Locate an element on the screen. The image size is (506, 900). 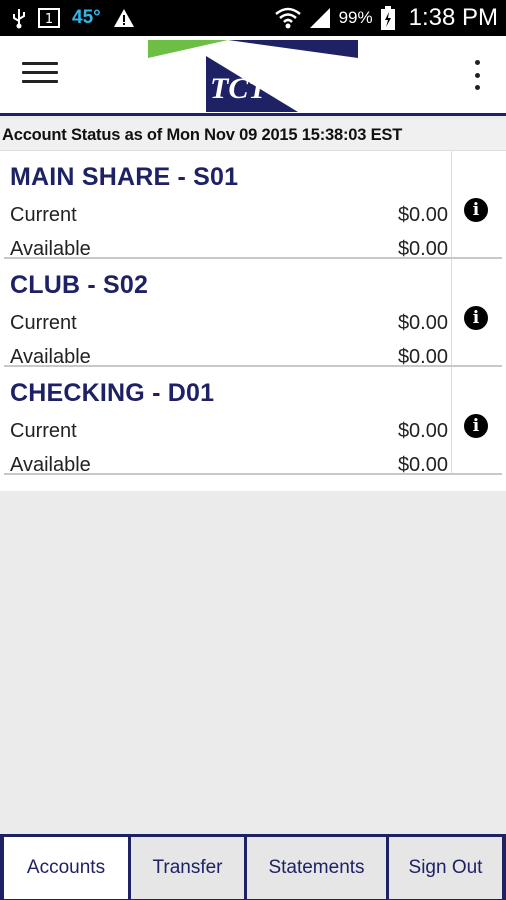
tab-accounts: Accounts is located at coordinates (66, 868).